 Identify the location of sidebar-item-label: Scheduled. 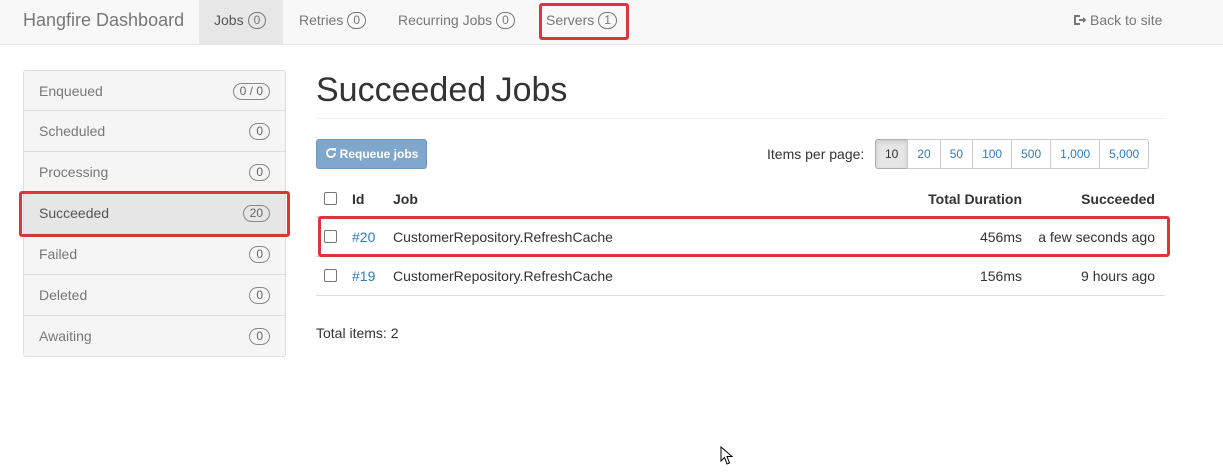
(72, 131).